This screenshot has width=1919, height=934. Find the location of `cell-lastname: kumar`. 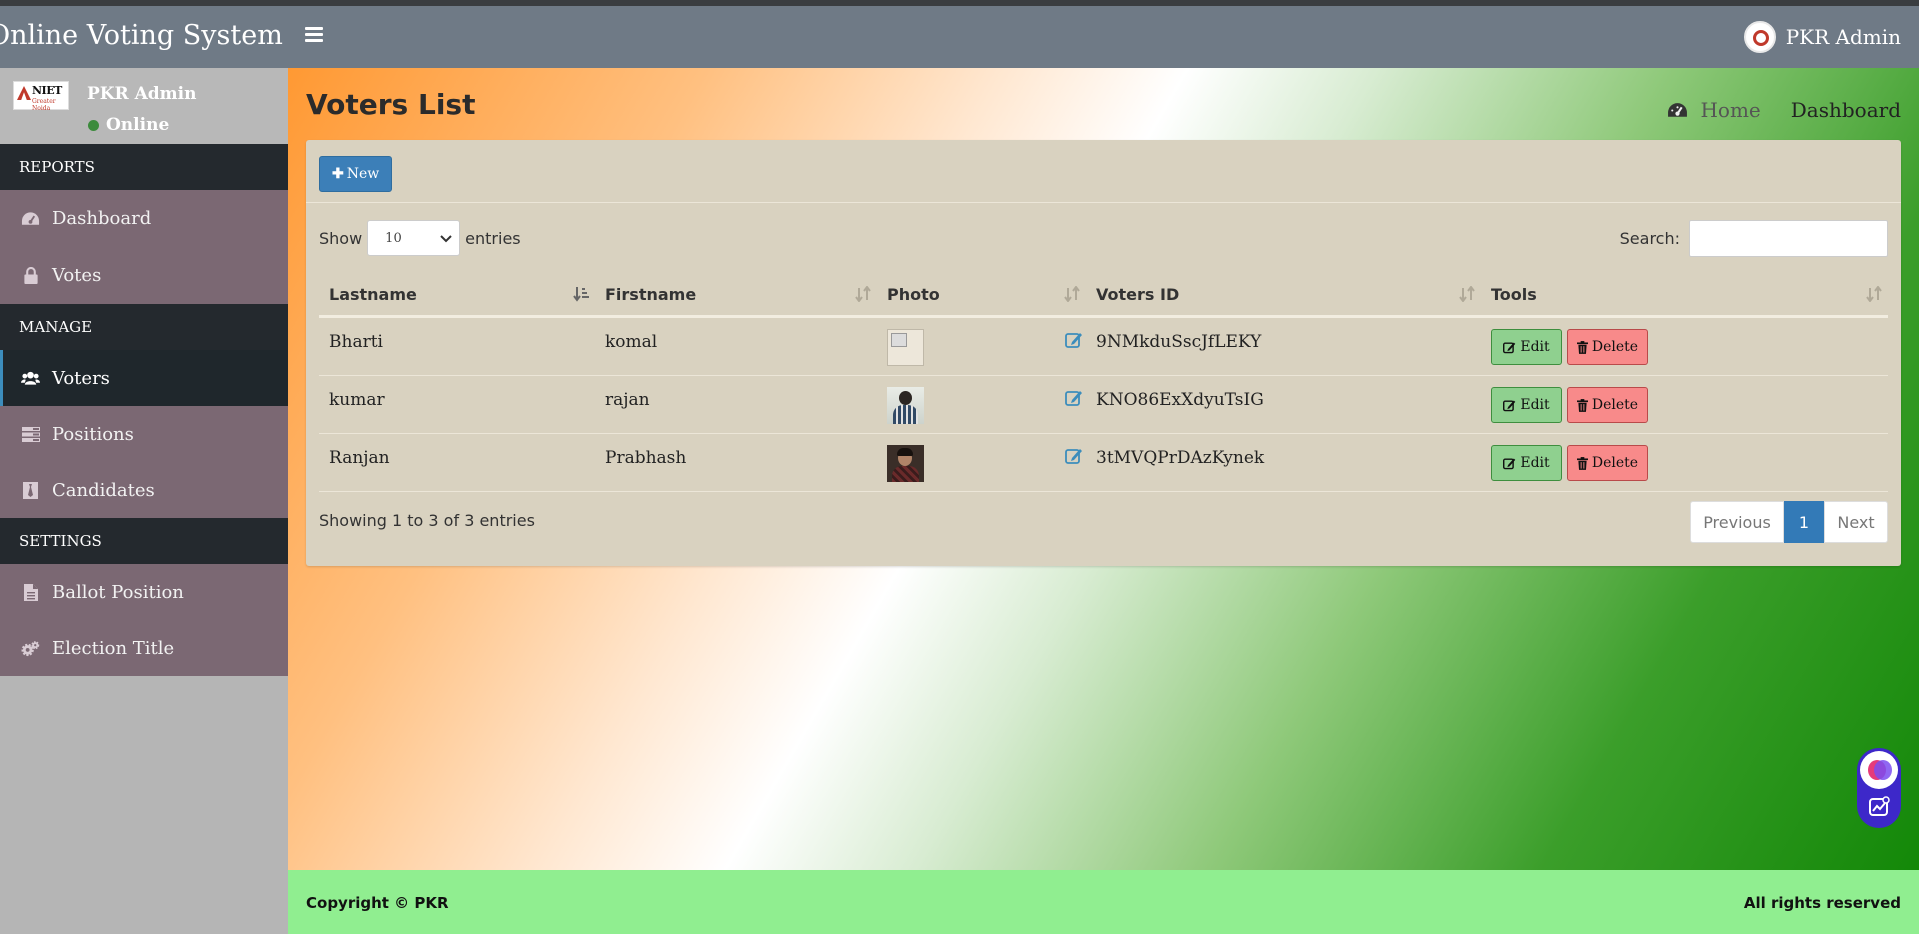

cell-lastname: kumar is located at coordinates (357, 400).